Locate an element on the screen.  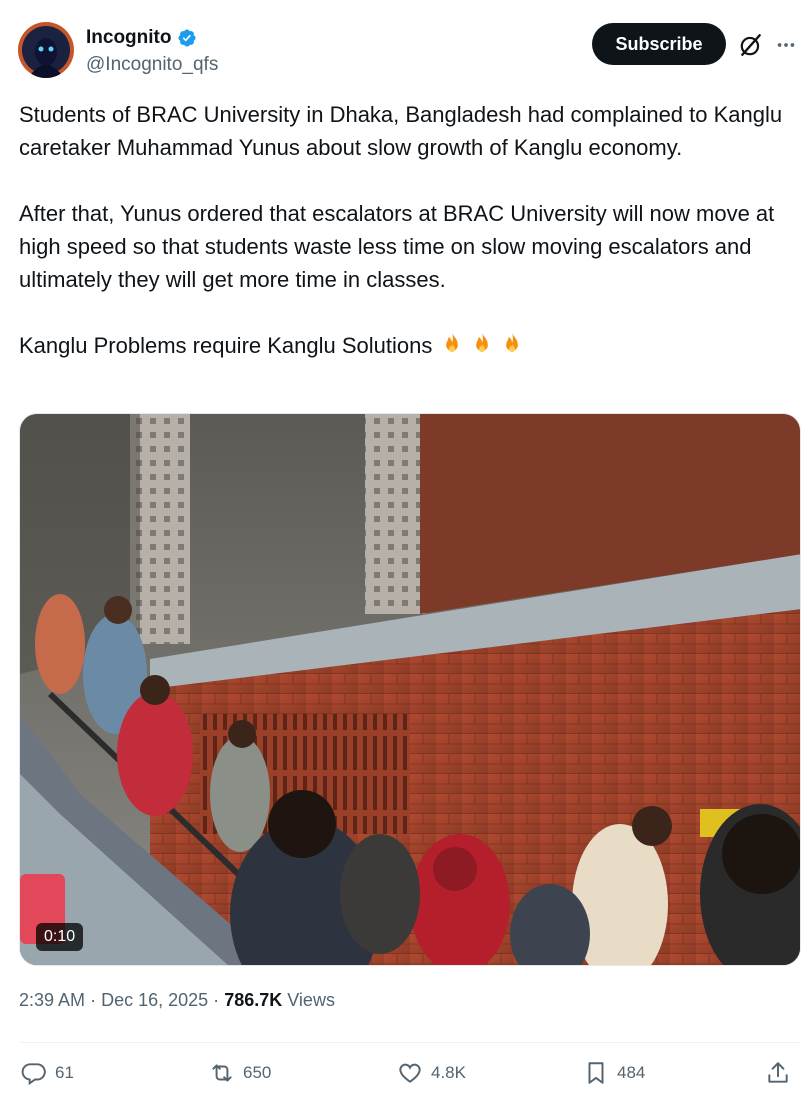
repost-count: 650 is located at coordinates (257, 1072).